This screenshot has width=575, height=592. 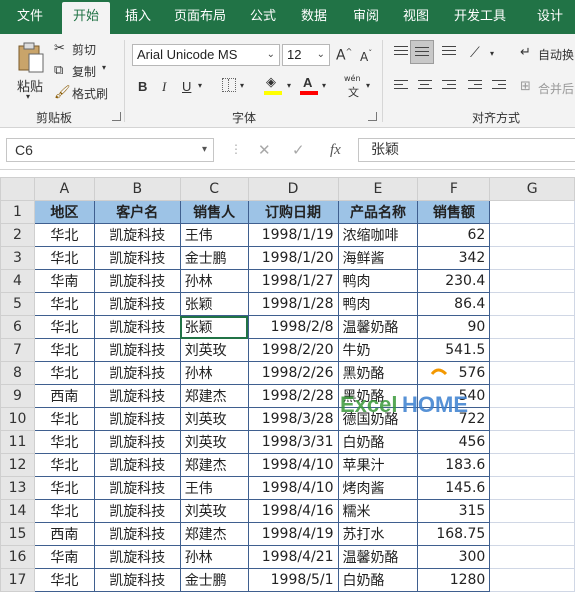 What do you see at coordinates (314, 17) in the screenshot?
I see `tab-data: 数据` at bounding box center [314, 17].